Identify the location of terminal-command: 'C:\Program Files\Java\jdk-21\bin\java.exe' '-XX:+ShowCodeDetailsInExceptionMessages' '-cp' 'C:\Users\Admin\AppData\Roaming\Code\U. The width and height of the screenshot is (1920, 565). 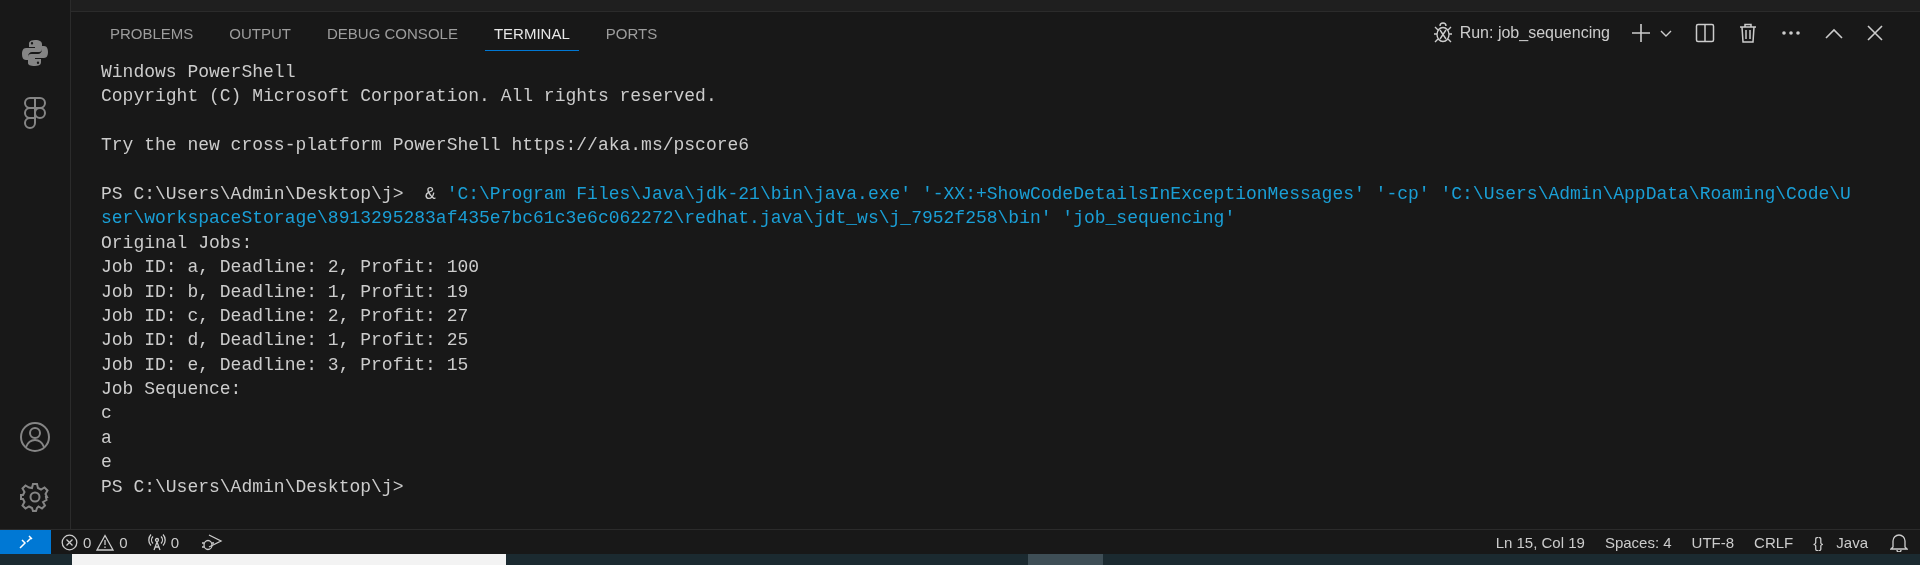
(1148, 193).